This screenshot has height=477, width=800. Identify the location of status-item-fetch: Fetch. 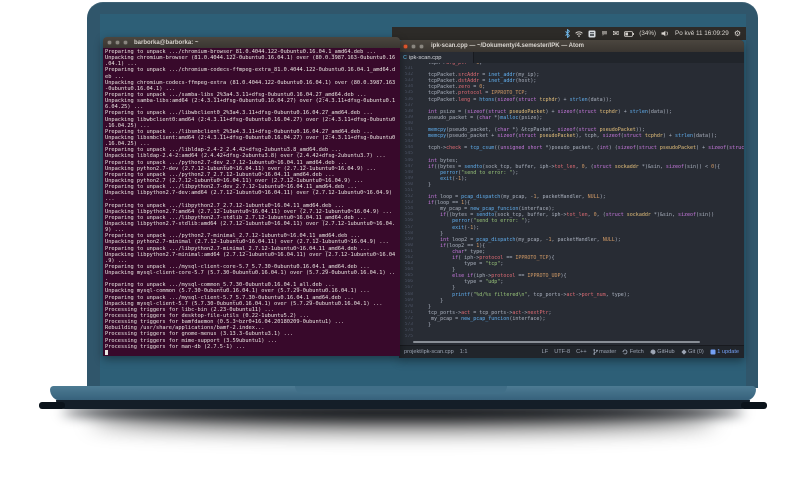
(633, 352).